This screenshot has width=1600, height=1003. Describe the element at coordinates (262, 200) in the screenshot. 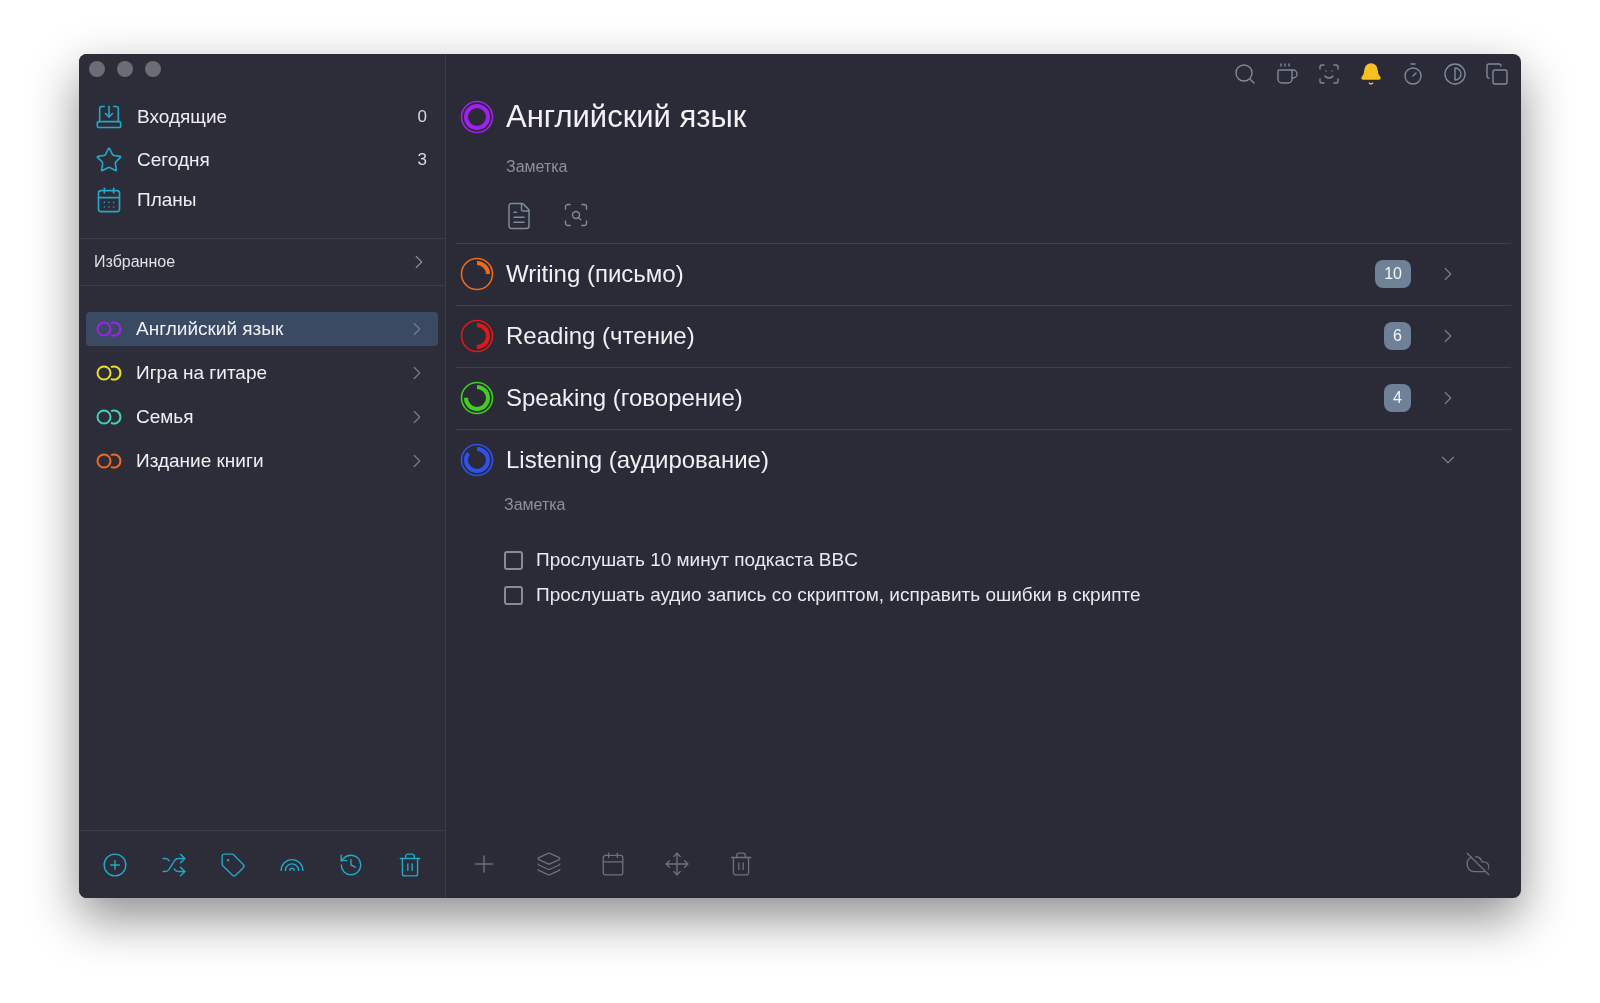

I see `sidebar-item: Планы` at that location.